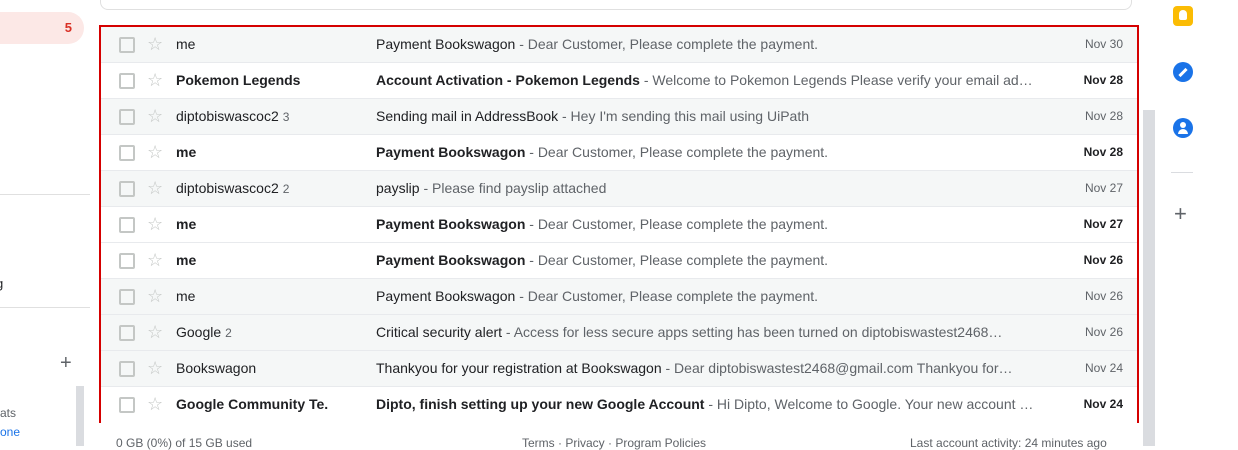  What do you see at coordinates (683, 116) in the screenshot?
I see `email-snippet: - Hey I'm sending this mail using UiPath` at bounding box center [683, 116].